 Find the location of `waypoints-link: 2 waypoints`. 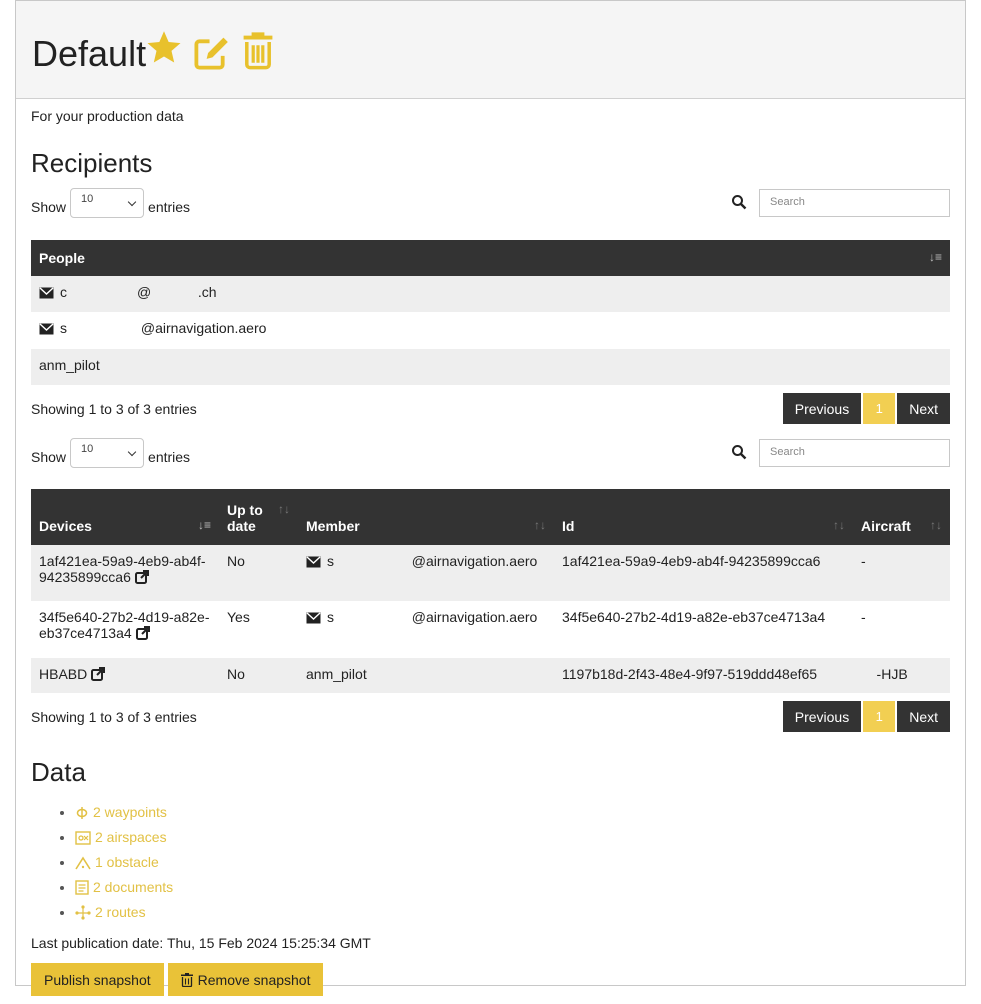

waypoints-link: 2 waypoints is located at coordinates (121, 812).